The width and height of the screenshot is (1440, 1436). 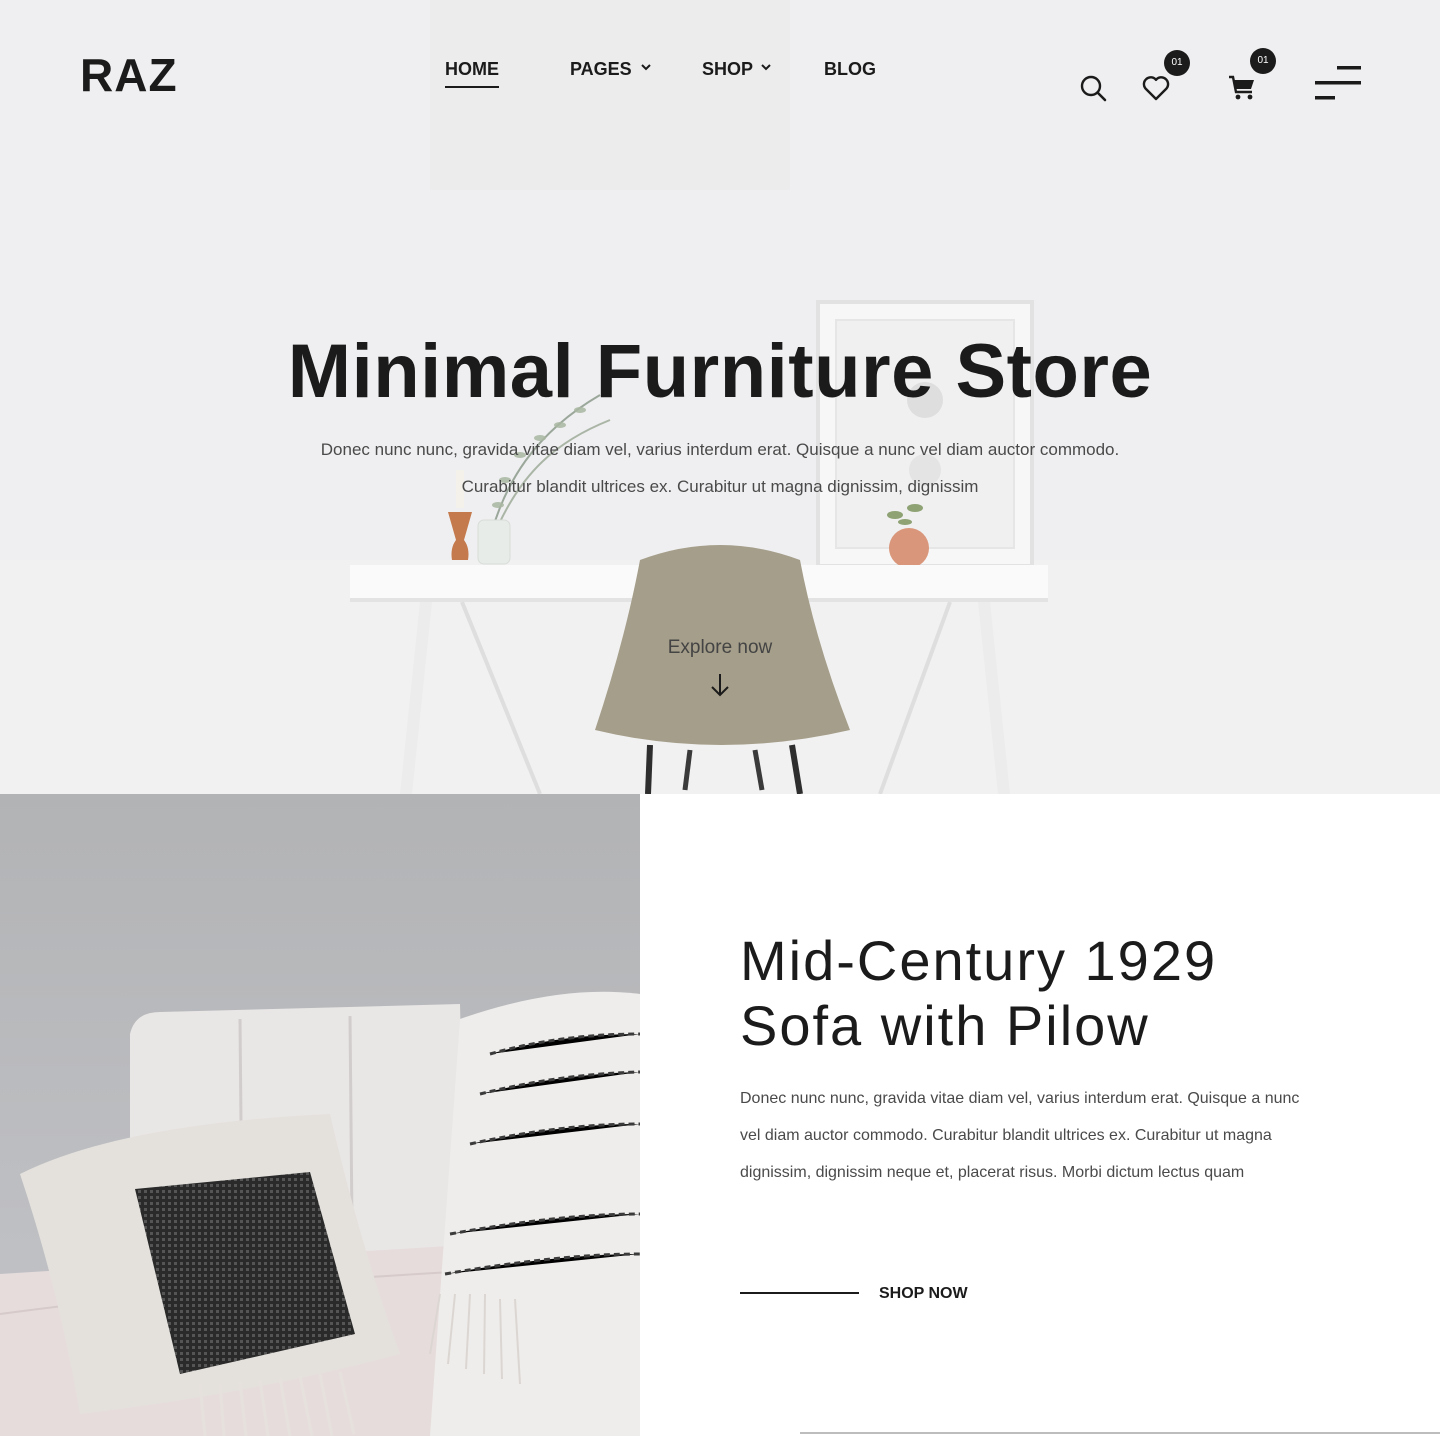 What do you see at coordinates (1338, 83) in the screenshot?
I see `menu-icon` at bounding box center [1338, 83].